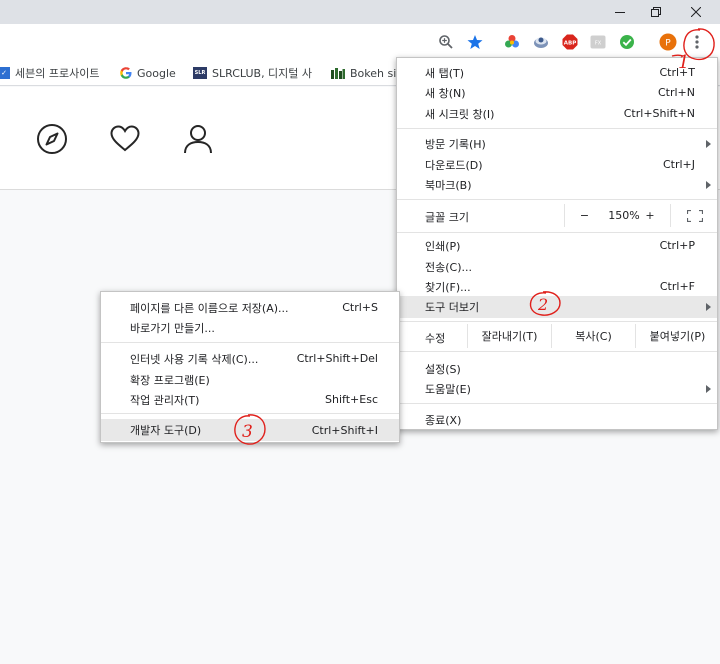 The image size is (720, 664). What do you see at coordinates (557, 92) in the screenshot?
I see `menu-item-new-window: 새 창(N) Ctrl+N` at bounding box center [557, 92].